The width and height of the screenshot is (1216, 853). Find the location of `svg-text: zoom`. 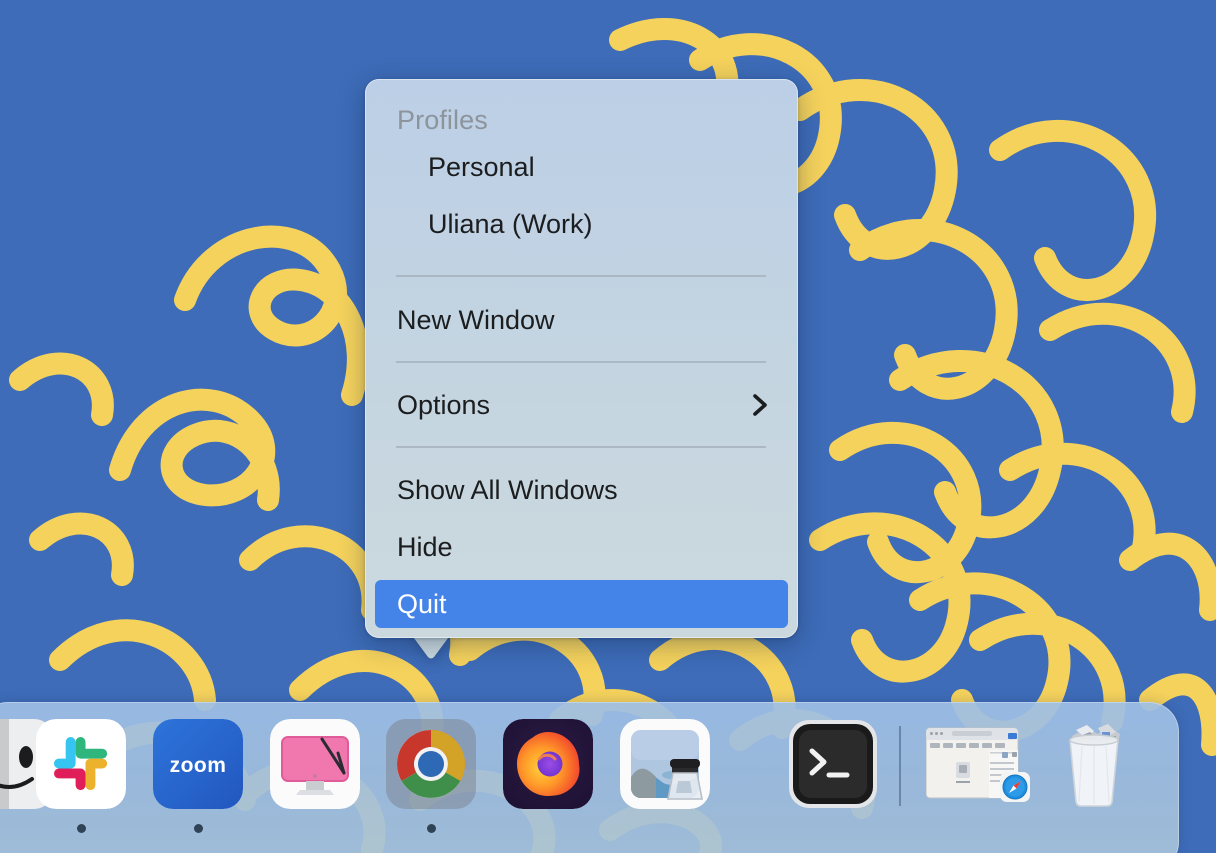

svg-text: zoom is located at coordinates (198, 765).